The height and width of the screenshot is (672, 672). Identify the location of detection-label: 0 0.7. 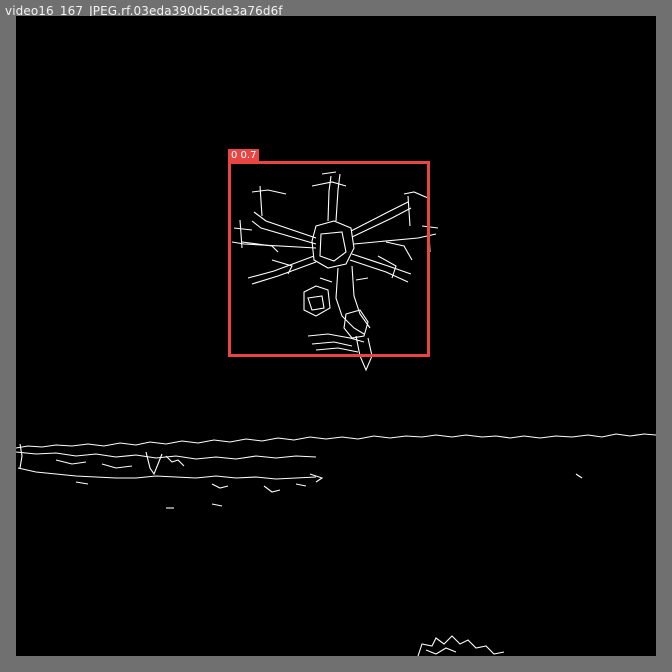
(244, 155).